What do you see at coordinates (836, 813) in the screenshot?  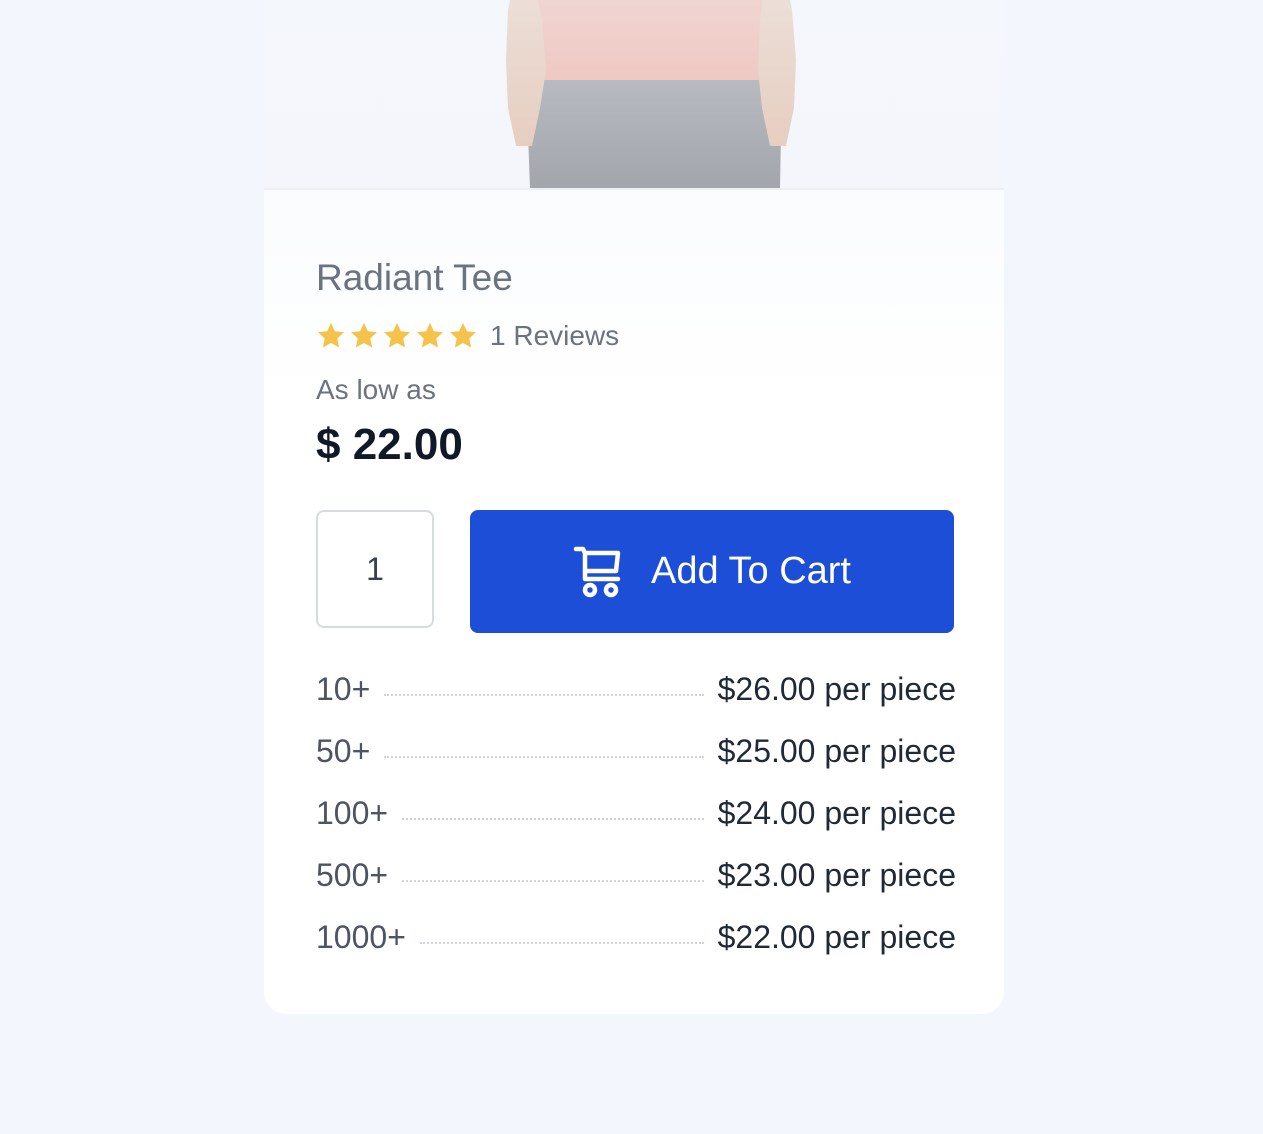 I see `tier-price: $24.00 per piece` at bounding box center [836, 813].